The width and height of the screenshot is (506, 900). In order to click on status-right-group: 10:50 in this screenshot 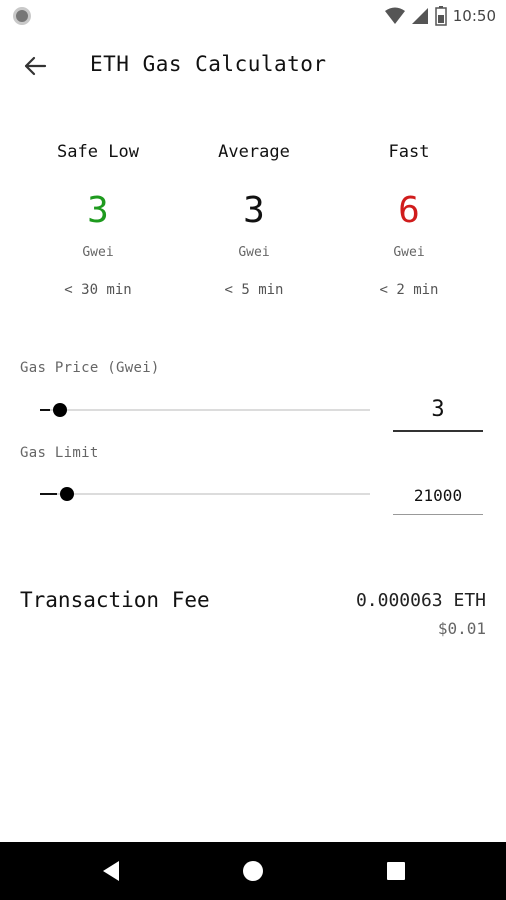, I will do `click(440, 16)`.